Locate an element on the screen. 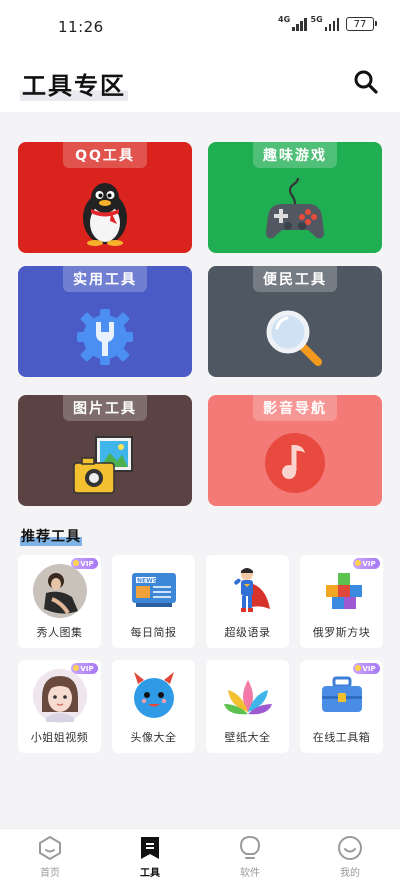 The image size is (400, 888). tab-tools: 工具 is located at coordinates (150, 857).